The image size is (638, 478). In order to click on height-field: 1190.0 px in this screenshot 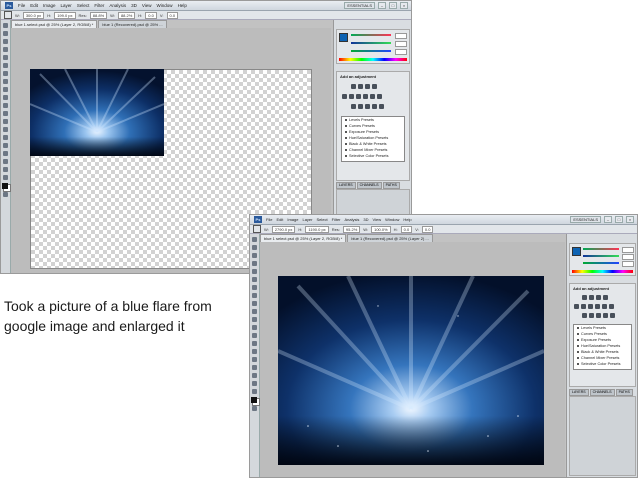, I will do `click(317, 229)`.